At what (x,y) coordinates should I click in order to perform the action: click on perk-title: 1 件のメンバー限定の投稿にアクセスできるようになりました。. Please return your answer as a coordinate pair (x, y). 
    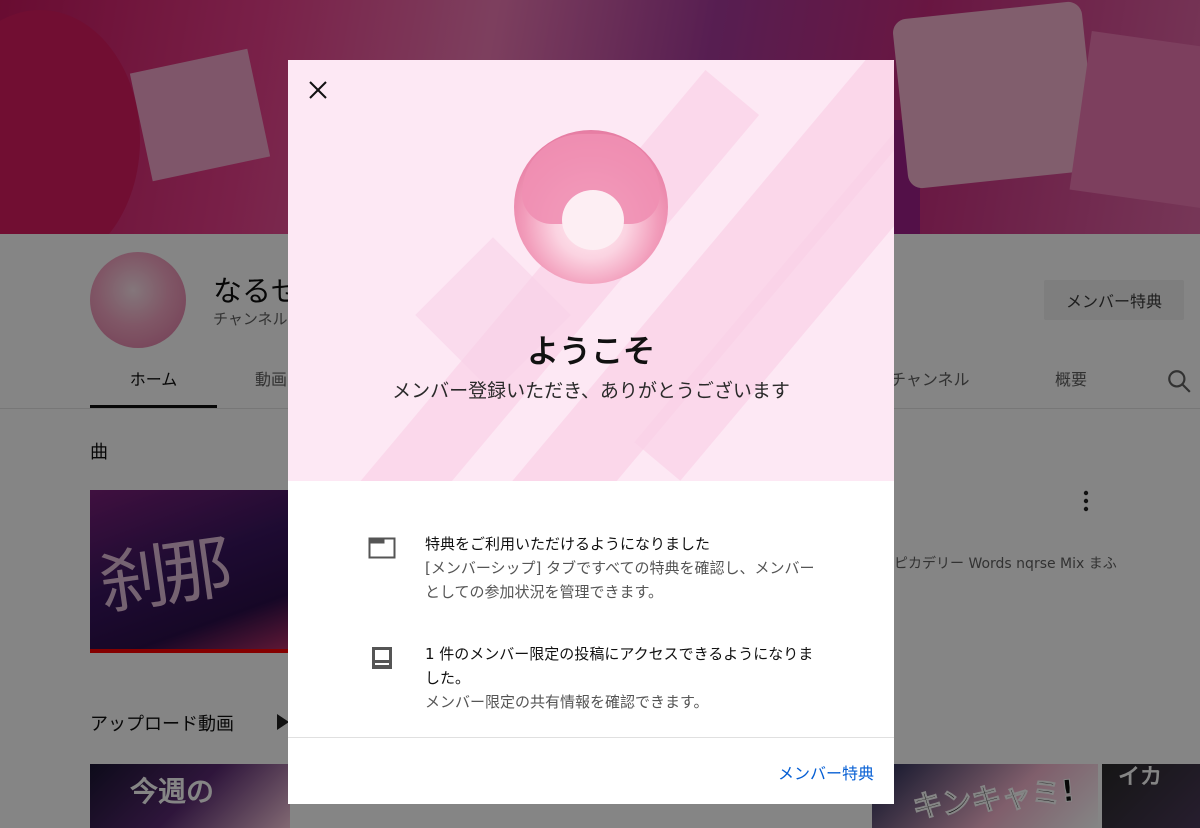
    Looking at the image, I should click on (619, 666).